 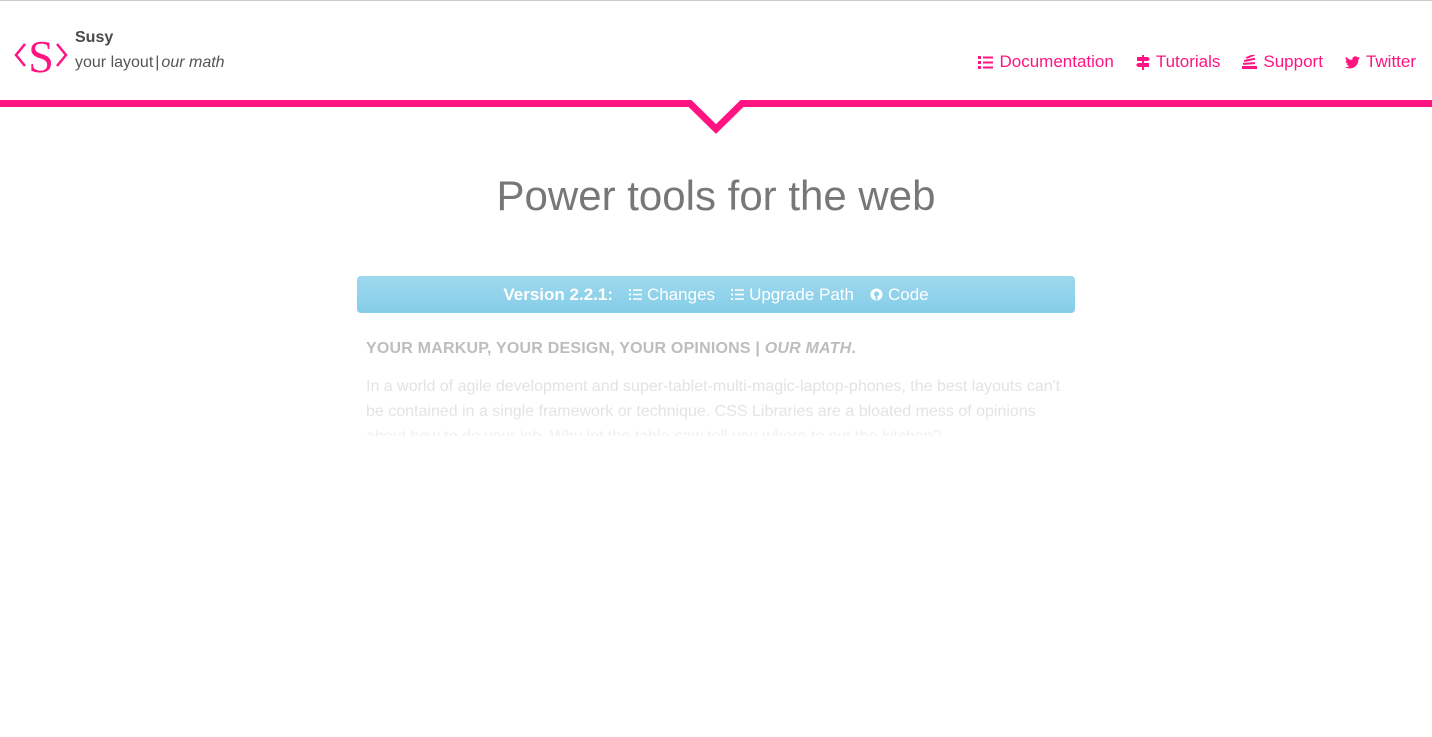 What do you see at coordinates (114, 62) in the screenshot?
I see `tagline-main: your layout` at bounding box center [114, 62].